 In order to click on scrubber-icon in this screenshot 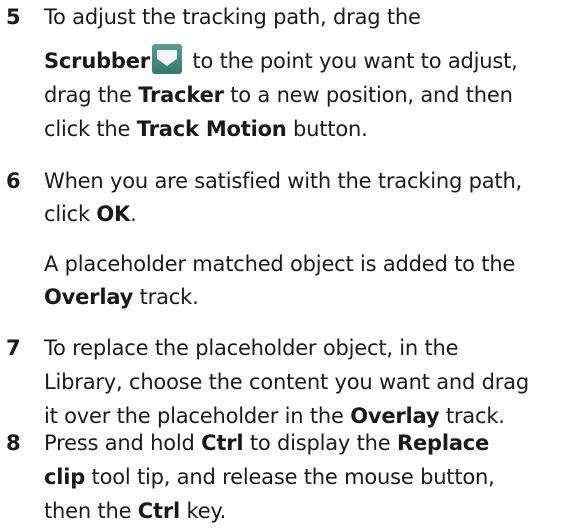, I will do `click(166, 59)`.